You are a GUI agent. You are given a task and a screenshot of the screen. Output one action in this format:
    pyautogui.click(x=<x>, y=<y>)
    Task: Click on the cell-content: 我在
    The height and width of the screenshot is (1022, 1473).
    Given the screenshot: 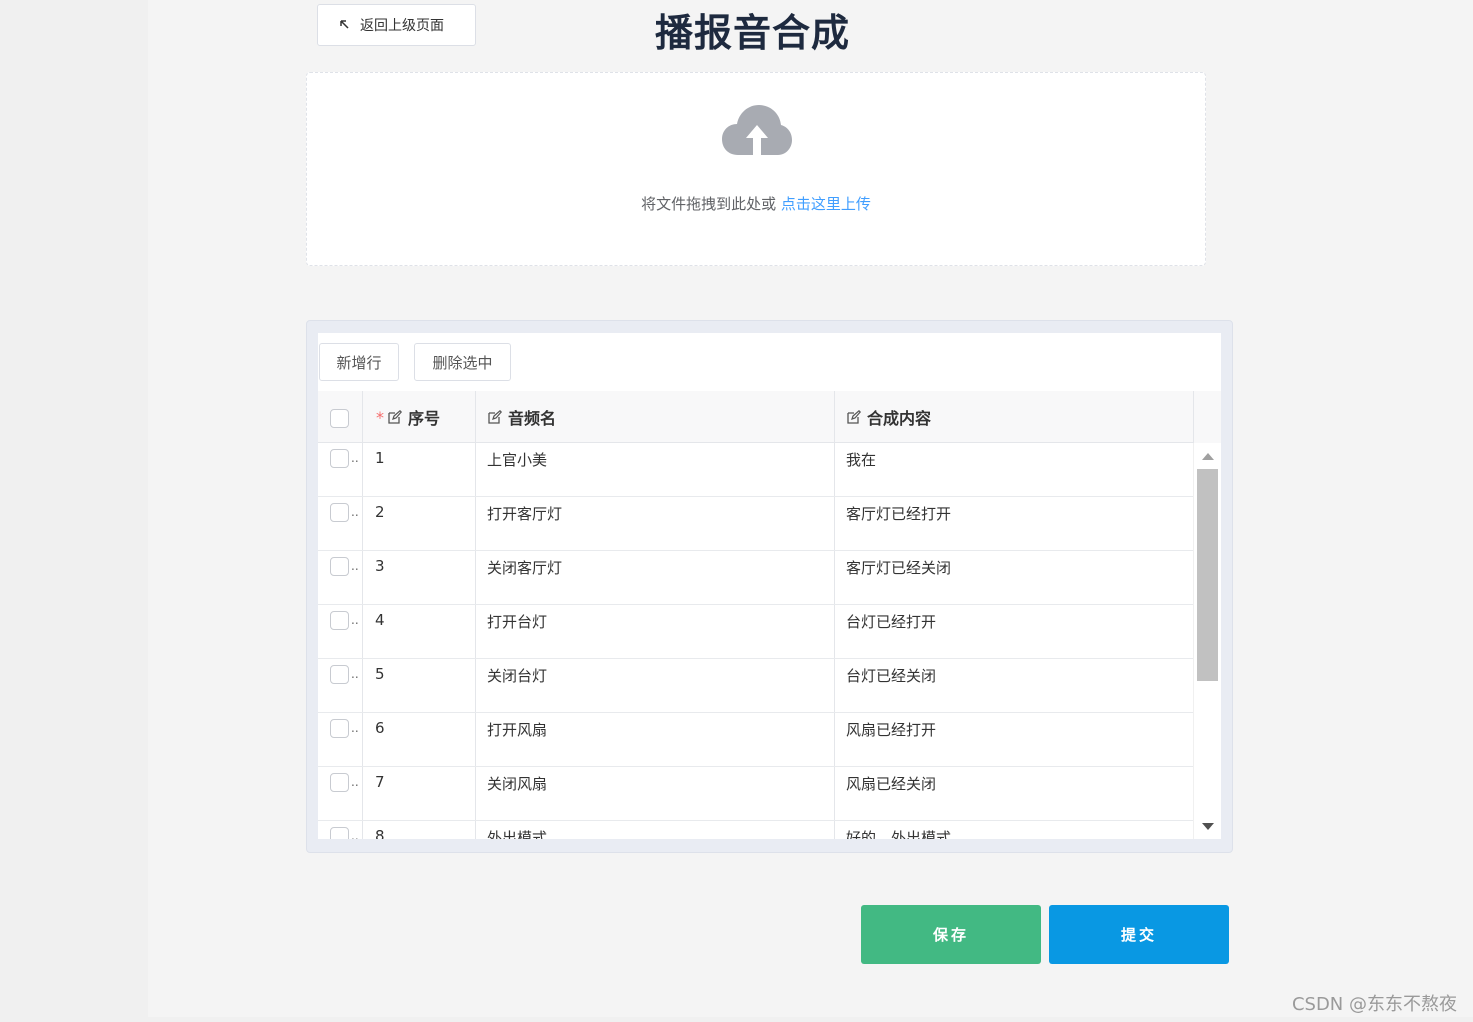 What is the action you would take?
    pyautogui.click(x=861, y=459)
    